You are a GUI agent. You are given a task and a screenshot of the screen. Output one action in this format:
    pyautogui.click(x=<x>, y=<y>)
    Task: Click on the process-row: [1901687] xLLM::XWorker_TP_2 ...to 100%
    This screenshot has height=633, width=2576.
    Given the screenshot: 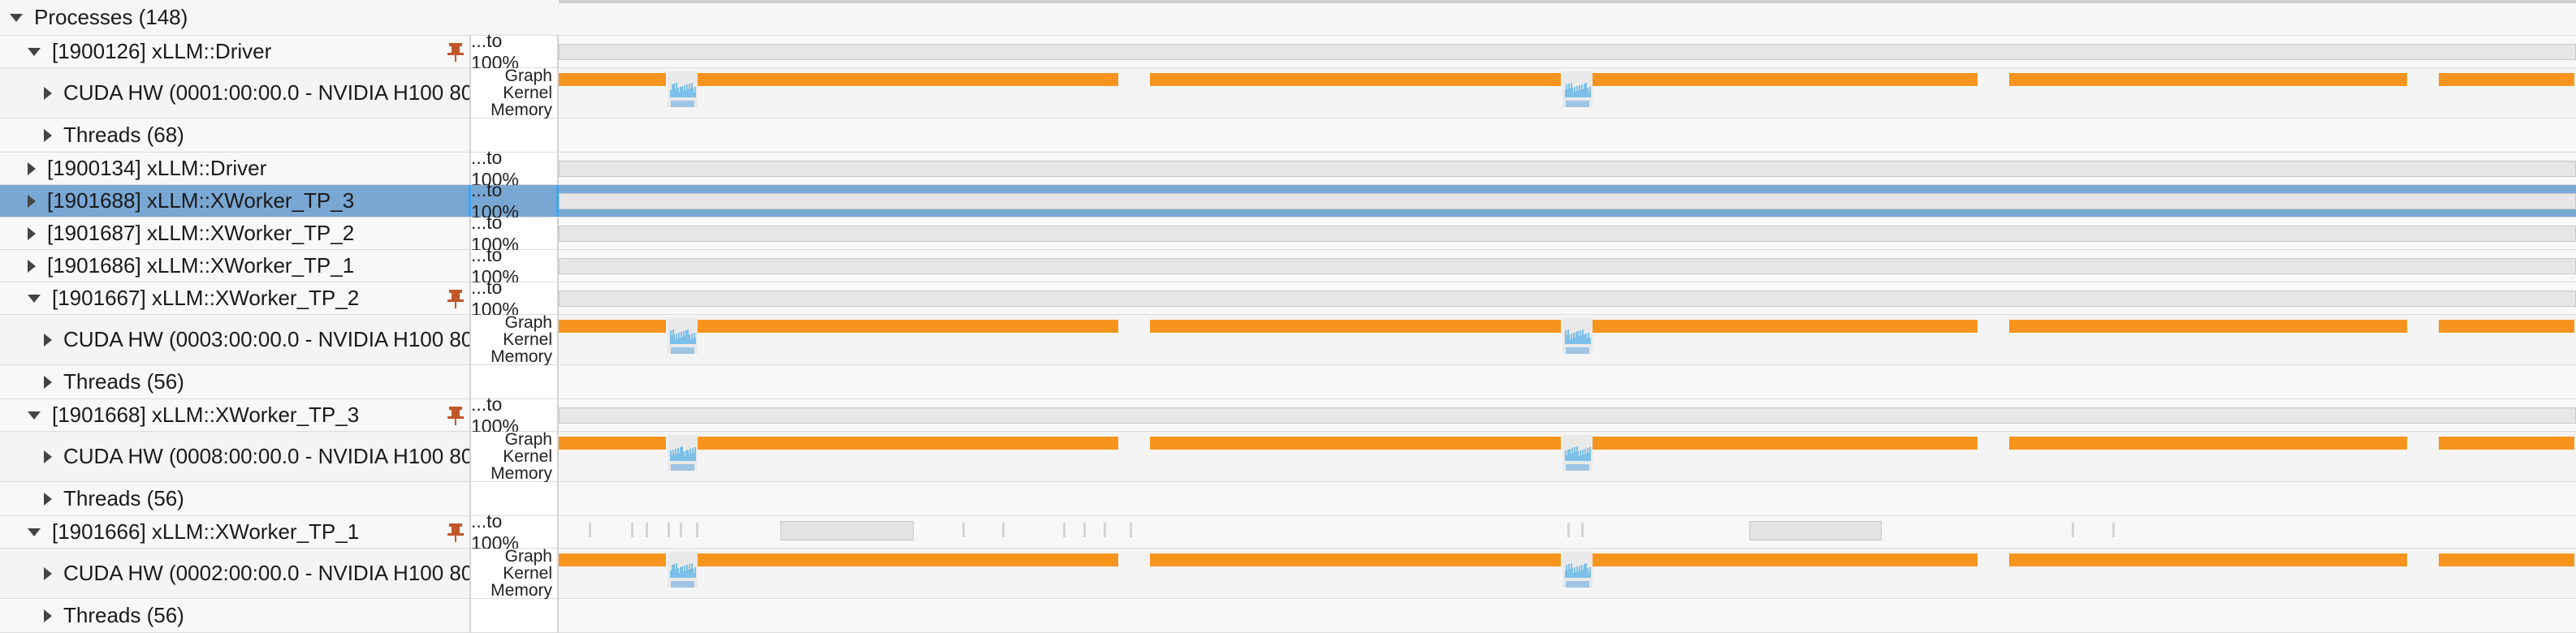 What is the action you would take?
    pyautogui.click(x=1288, y=234)
    